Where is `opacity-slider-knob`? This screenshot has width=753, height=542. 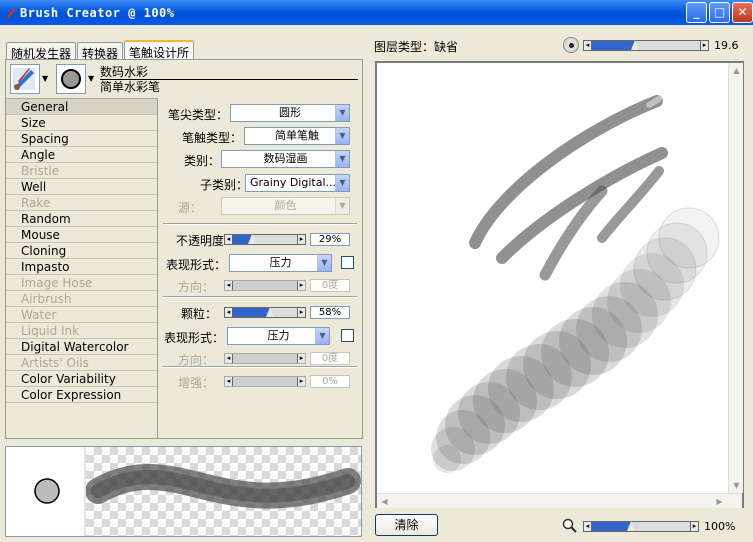
opacity-slider-knob is located at coordinates (251, 239).